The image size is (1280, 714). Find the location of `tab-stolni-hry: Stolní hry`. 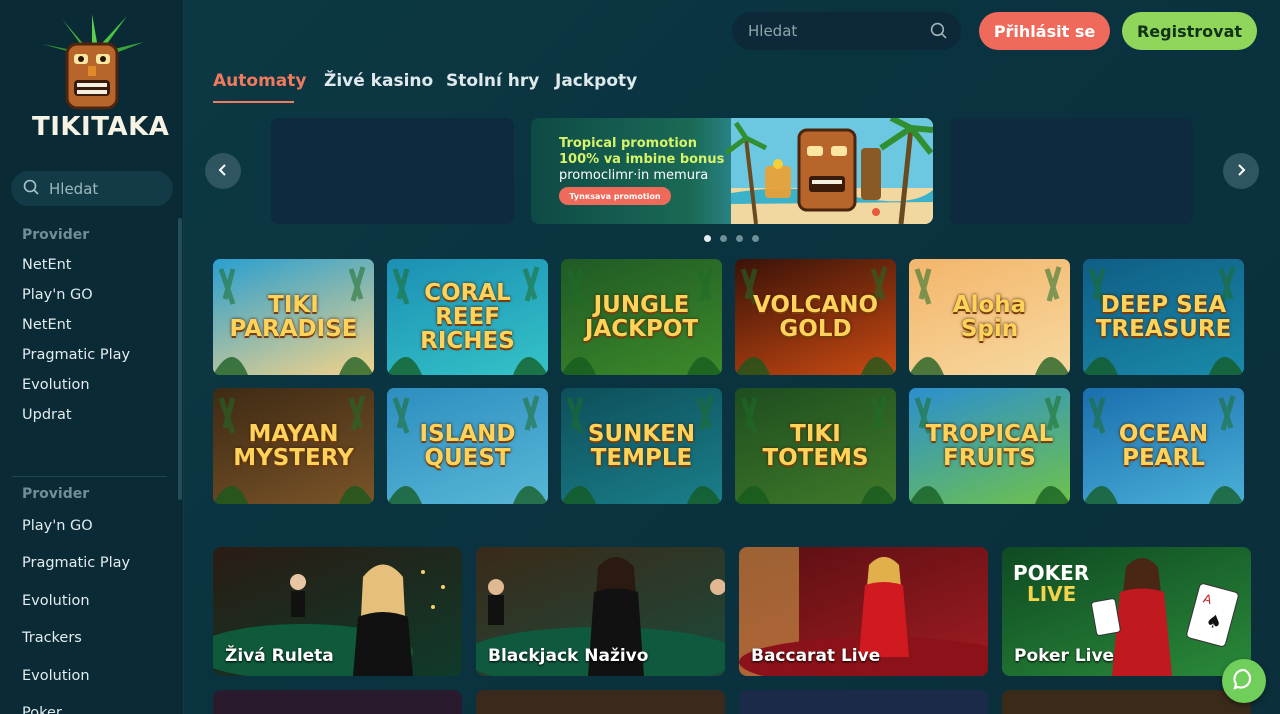

tab-stolni-hry: Stolní hry is located at coordinates (492, 81).